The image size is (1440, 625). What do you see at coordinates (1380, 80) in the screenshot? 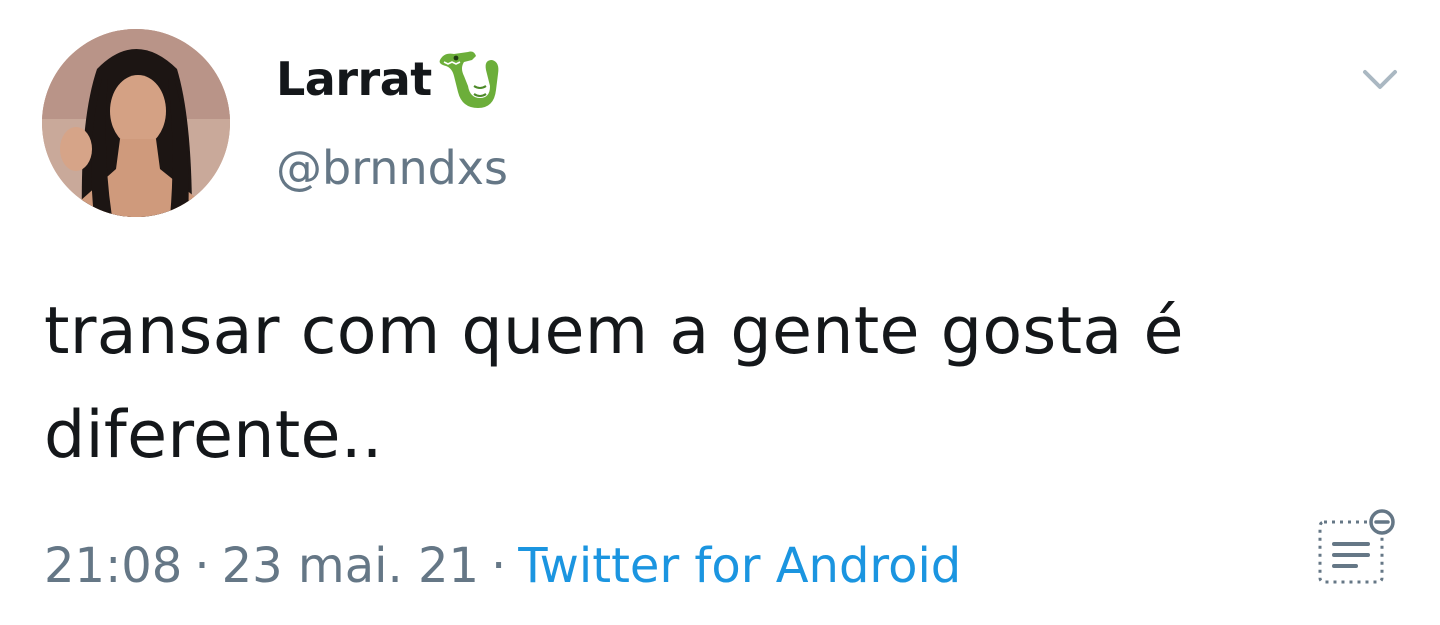
I see `chevron-down-icon` at bounding box center [1380, 80].